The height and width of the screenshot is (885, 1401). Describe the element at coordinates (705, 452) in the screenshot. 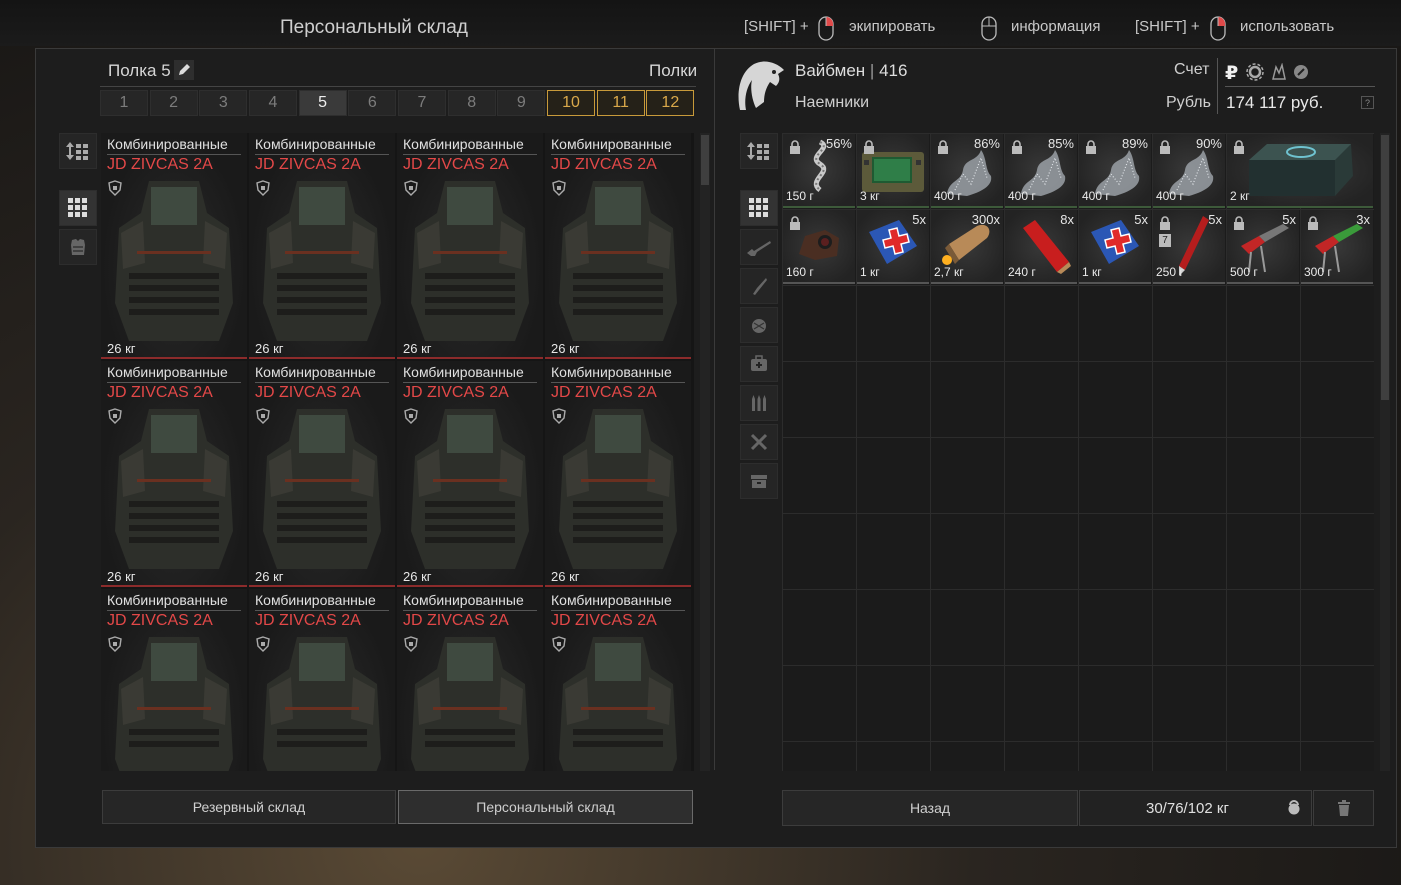

I see `shelf-scrollbar` at that location.